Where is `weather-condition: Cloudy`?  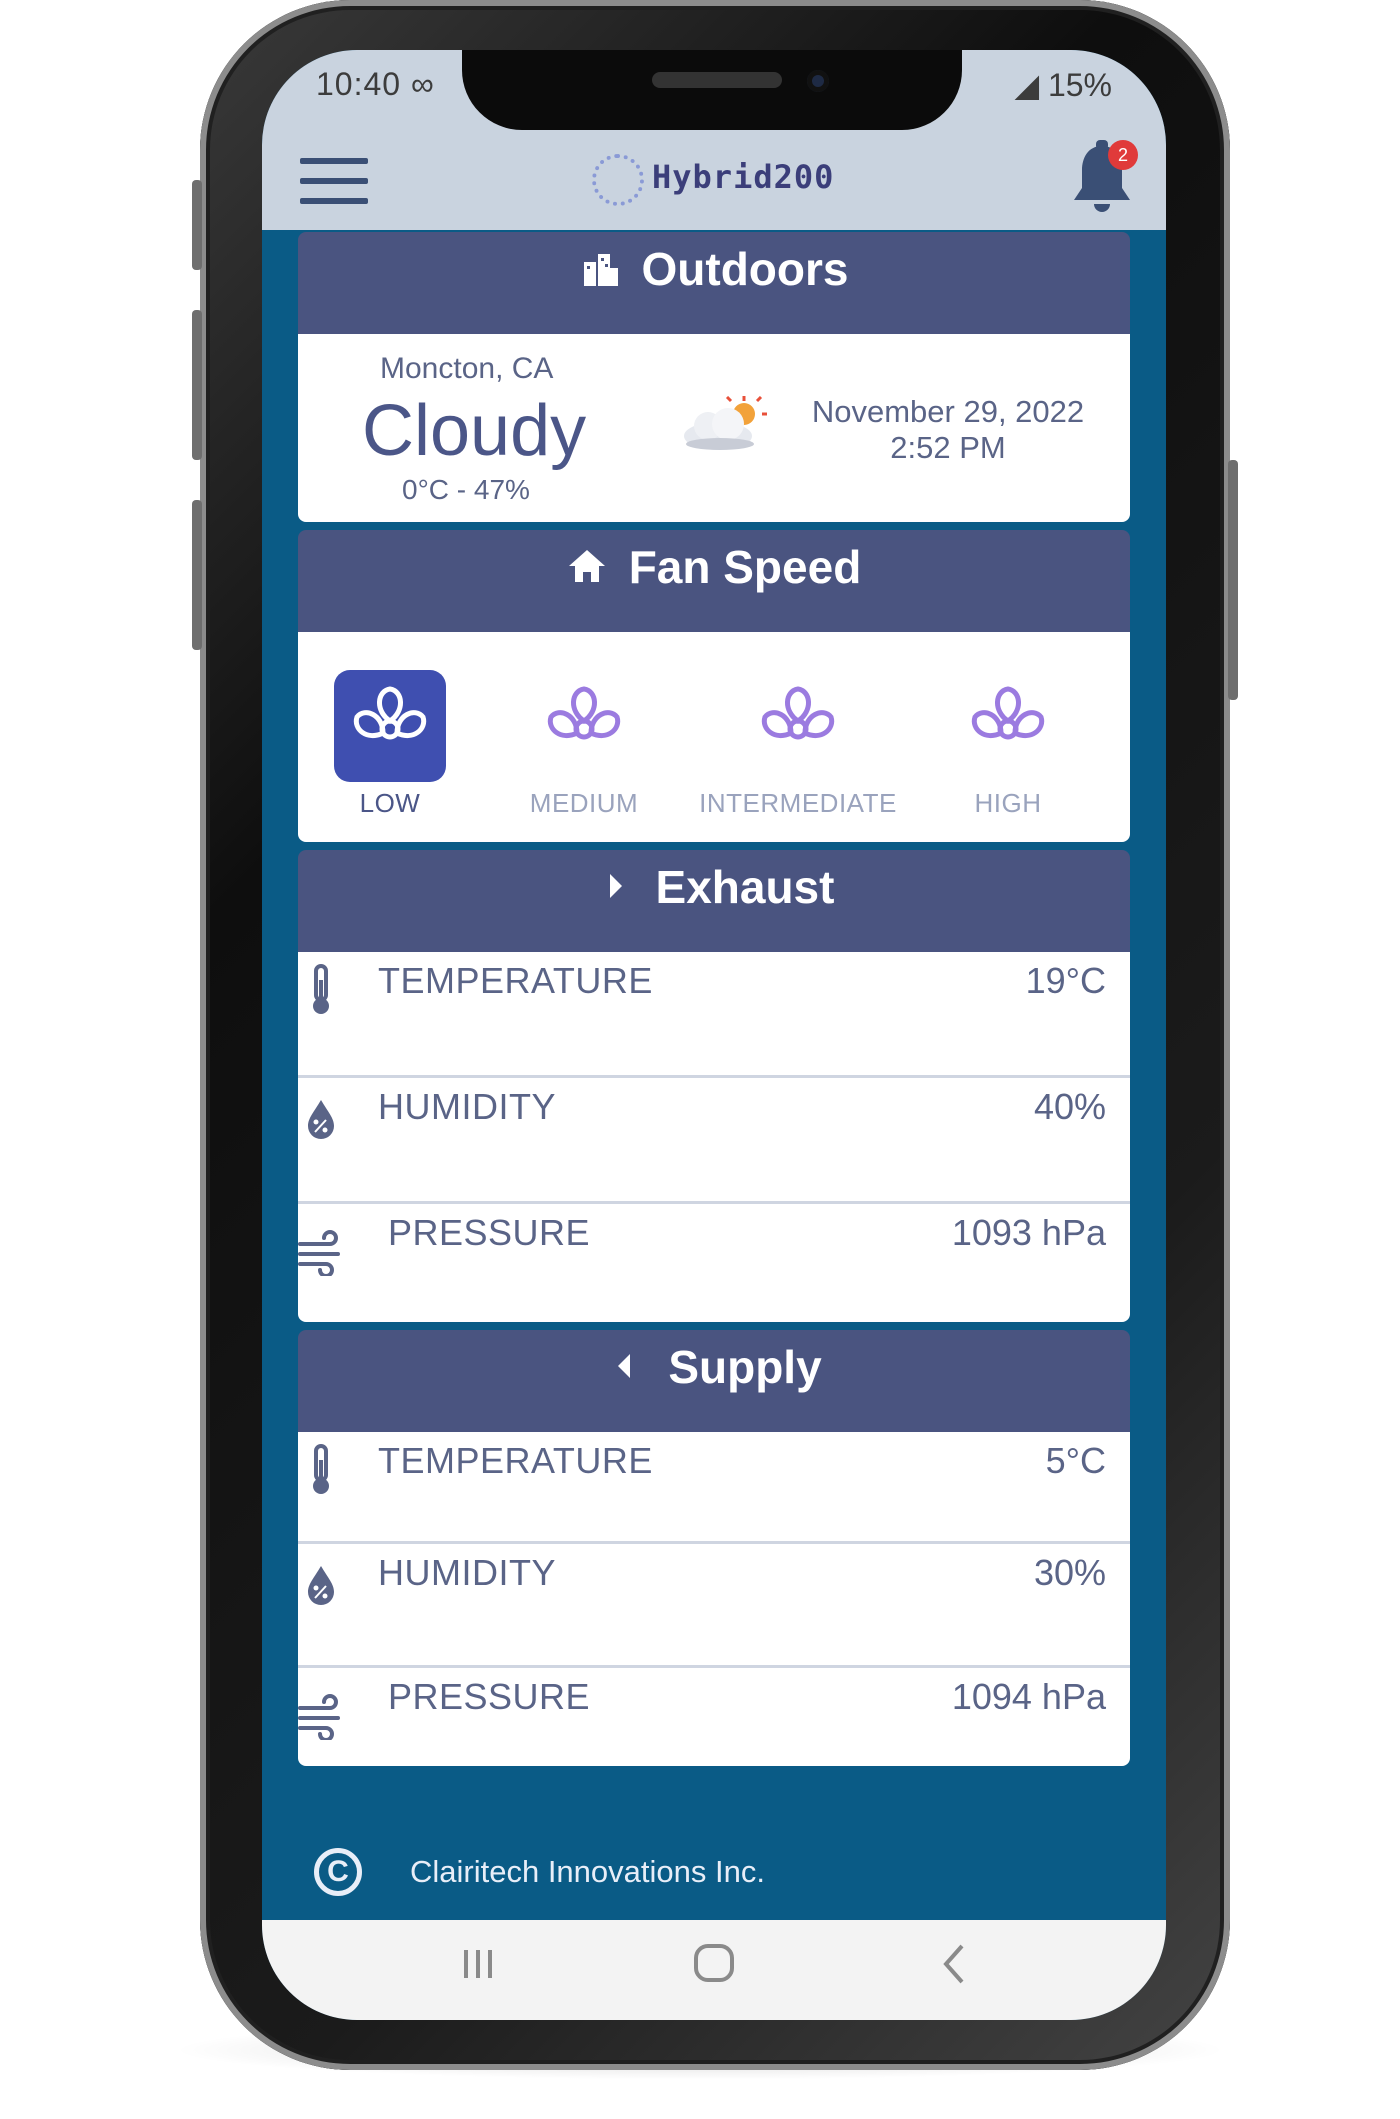
weather-condition: Cloudy is located at coordinates (474, 431).